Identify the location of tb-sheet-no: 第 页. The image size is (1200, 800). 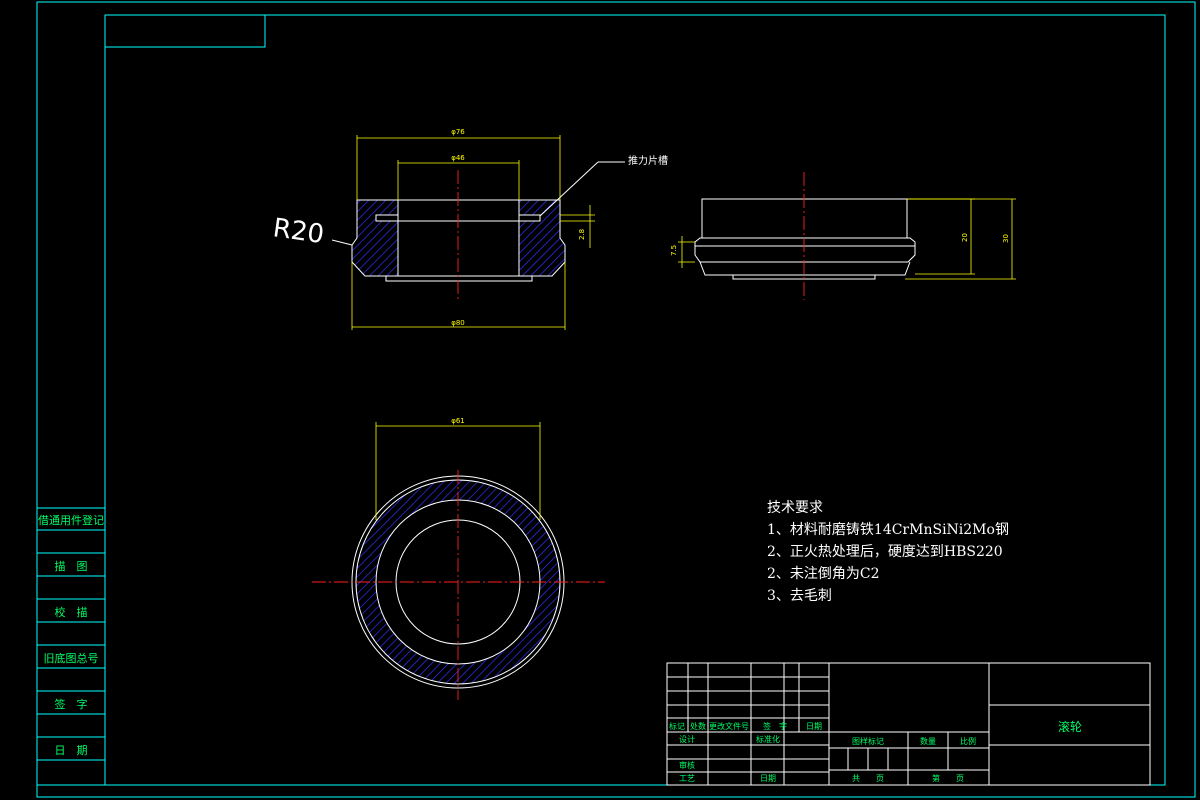
(948, 778).